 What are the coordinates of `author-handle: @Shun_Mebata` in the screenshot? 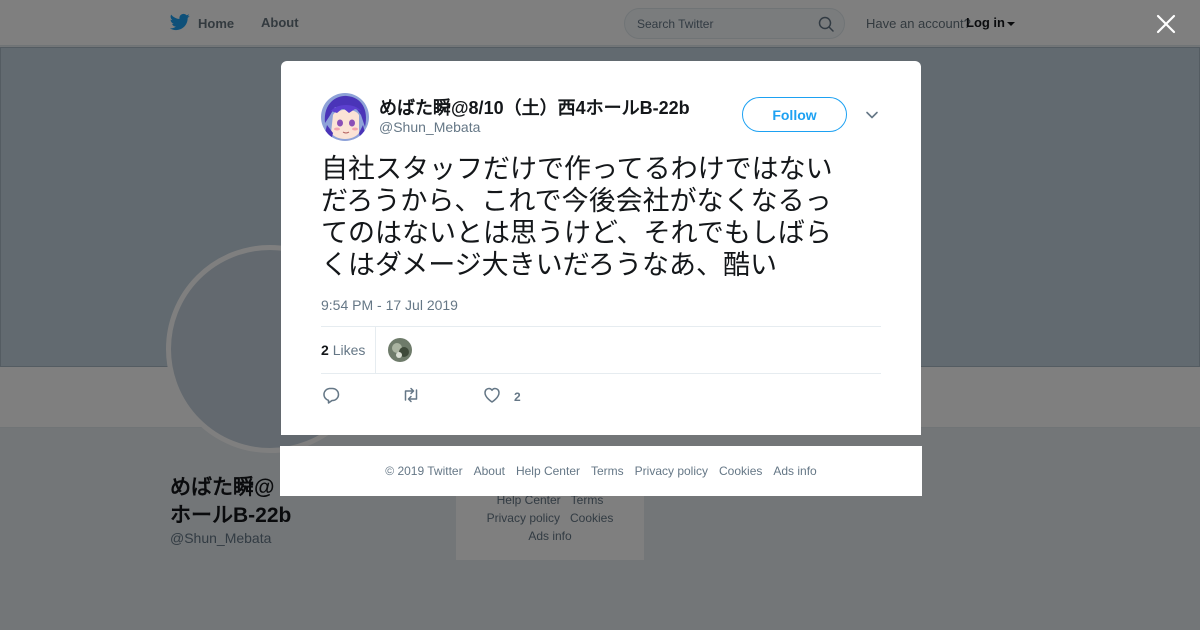 It's located at (429, 127).